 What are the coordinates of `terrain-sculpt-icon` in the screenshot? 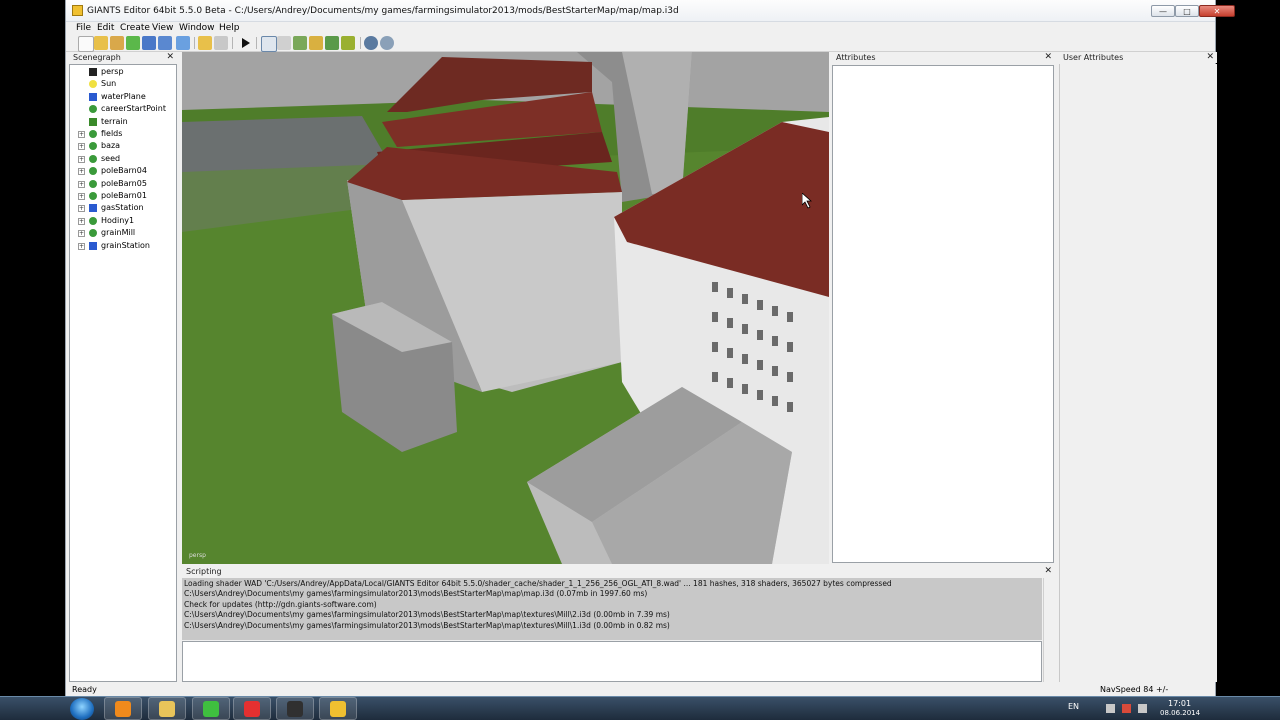 It's located at (300, 43).